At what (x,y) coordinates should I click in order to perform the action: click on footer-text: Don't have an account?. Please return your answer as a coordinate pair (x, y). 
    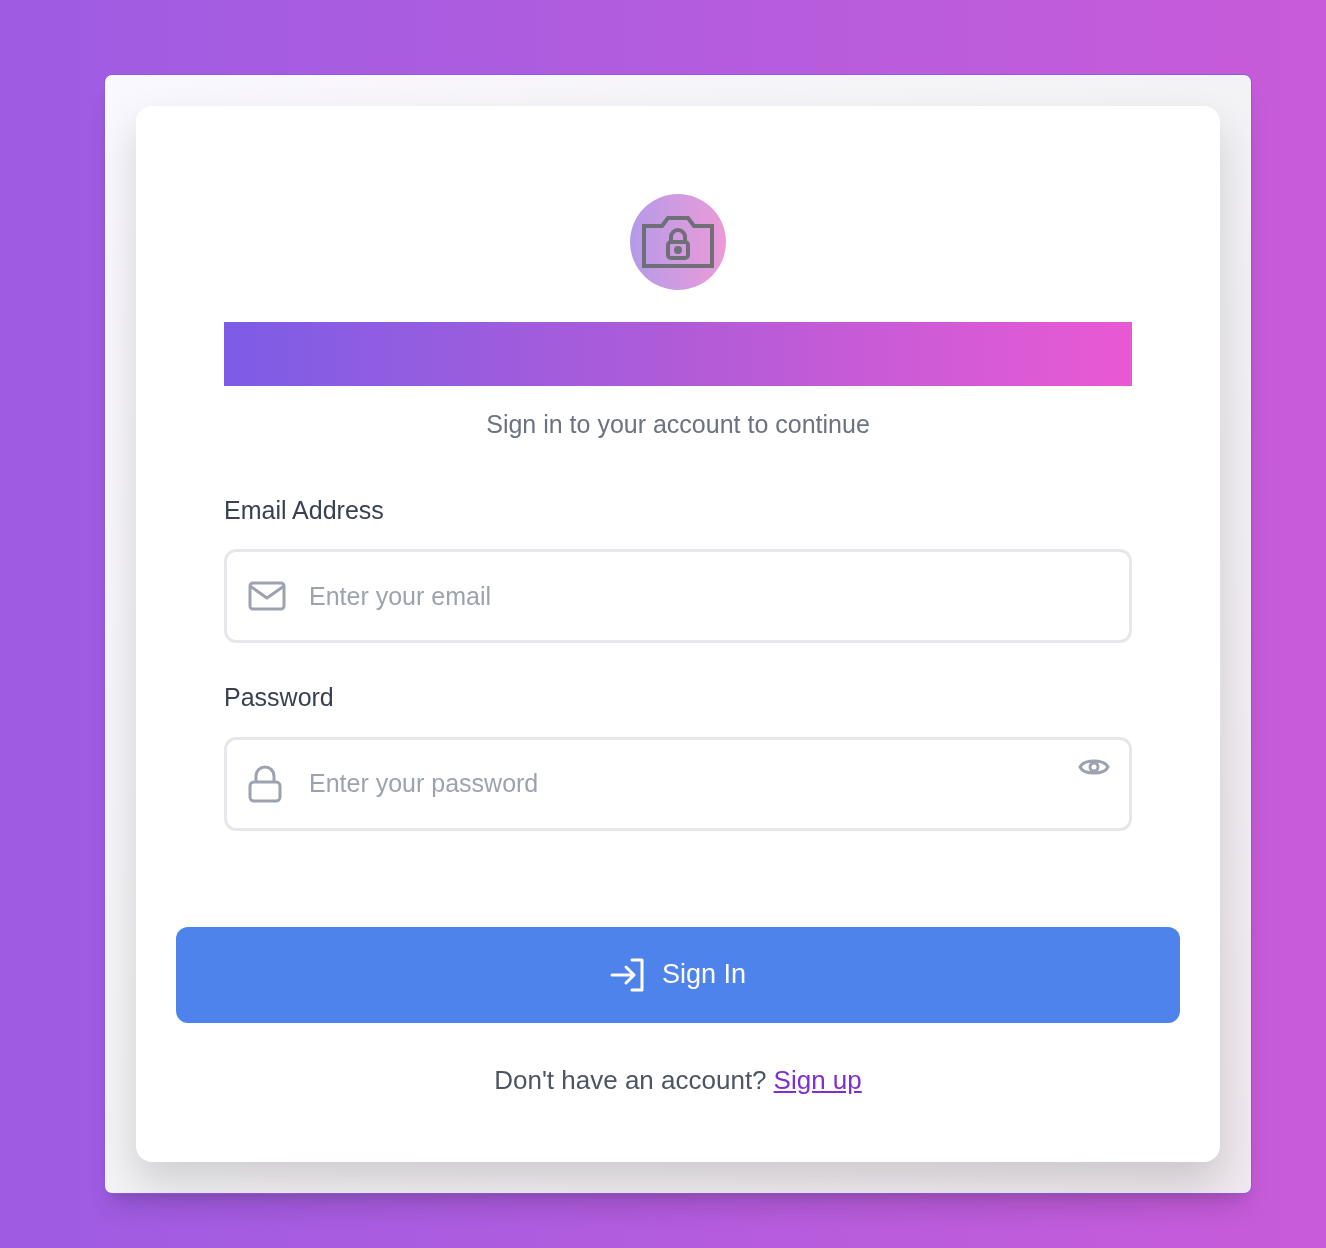
    Looking at the image, I should click on (630, 1080).